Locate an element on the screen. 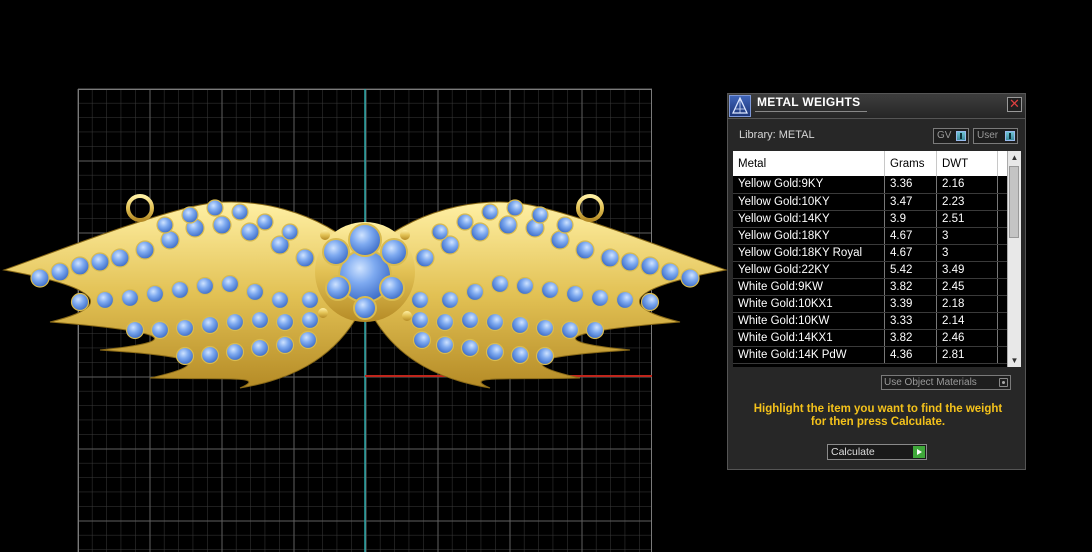 This screenshot has width=1092, height=552. table-header-row: Metal Grams DWT is located at coordinates (873, 163).